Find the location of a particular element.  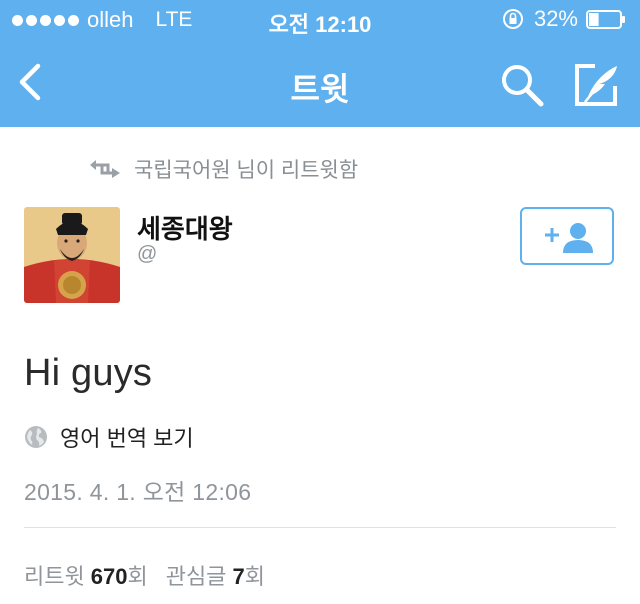

tweet-timestamp: 2015. 4. 1. 오전 12:06 is located at coordinates (138, 492).